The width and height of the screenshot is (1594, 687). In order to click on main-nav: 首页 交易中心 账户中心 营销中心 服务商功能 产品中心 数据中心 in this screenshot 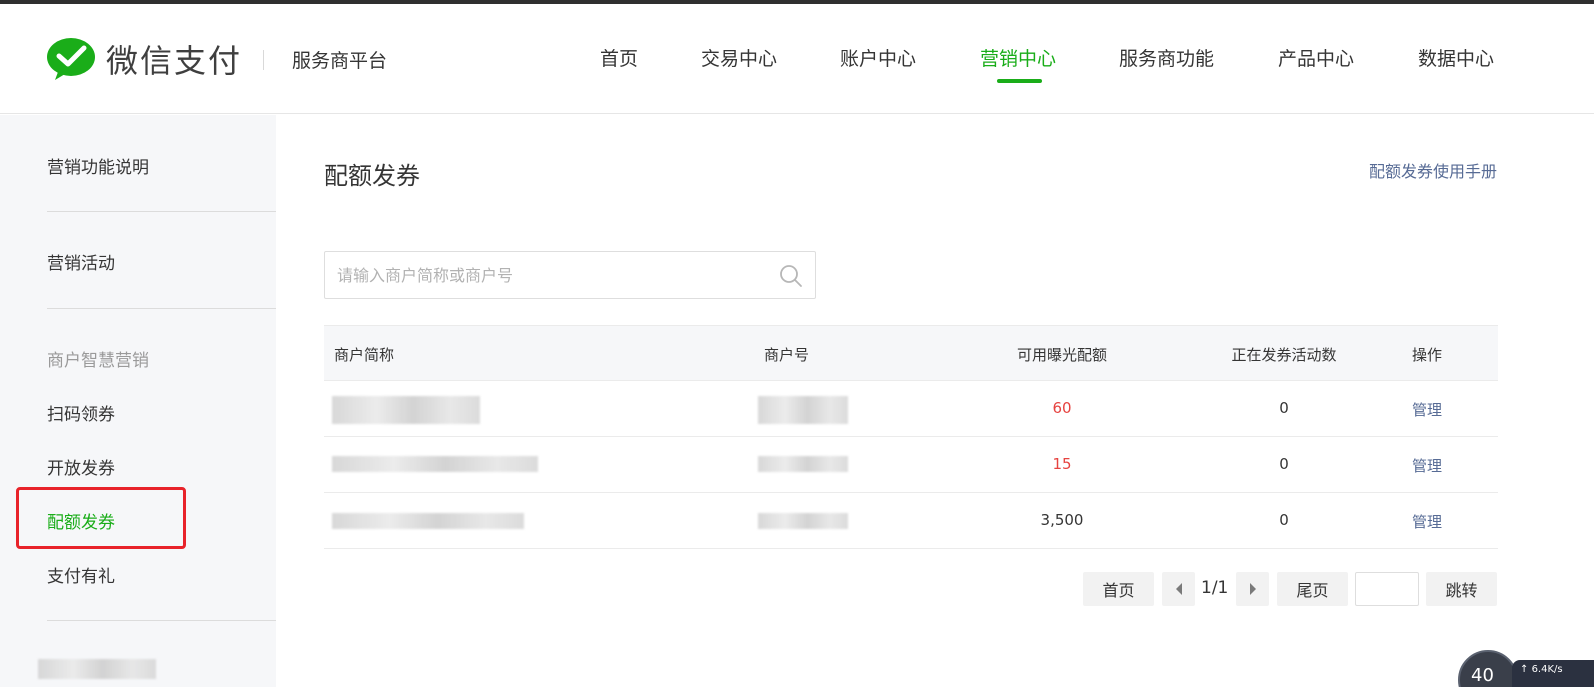, I will do `click(797, 69)`.